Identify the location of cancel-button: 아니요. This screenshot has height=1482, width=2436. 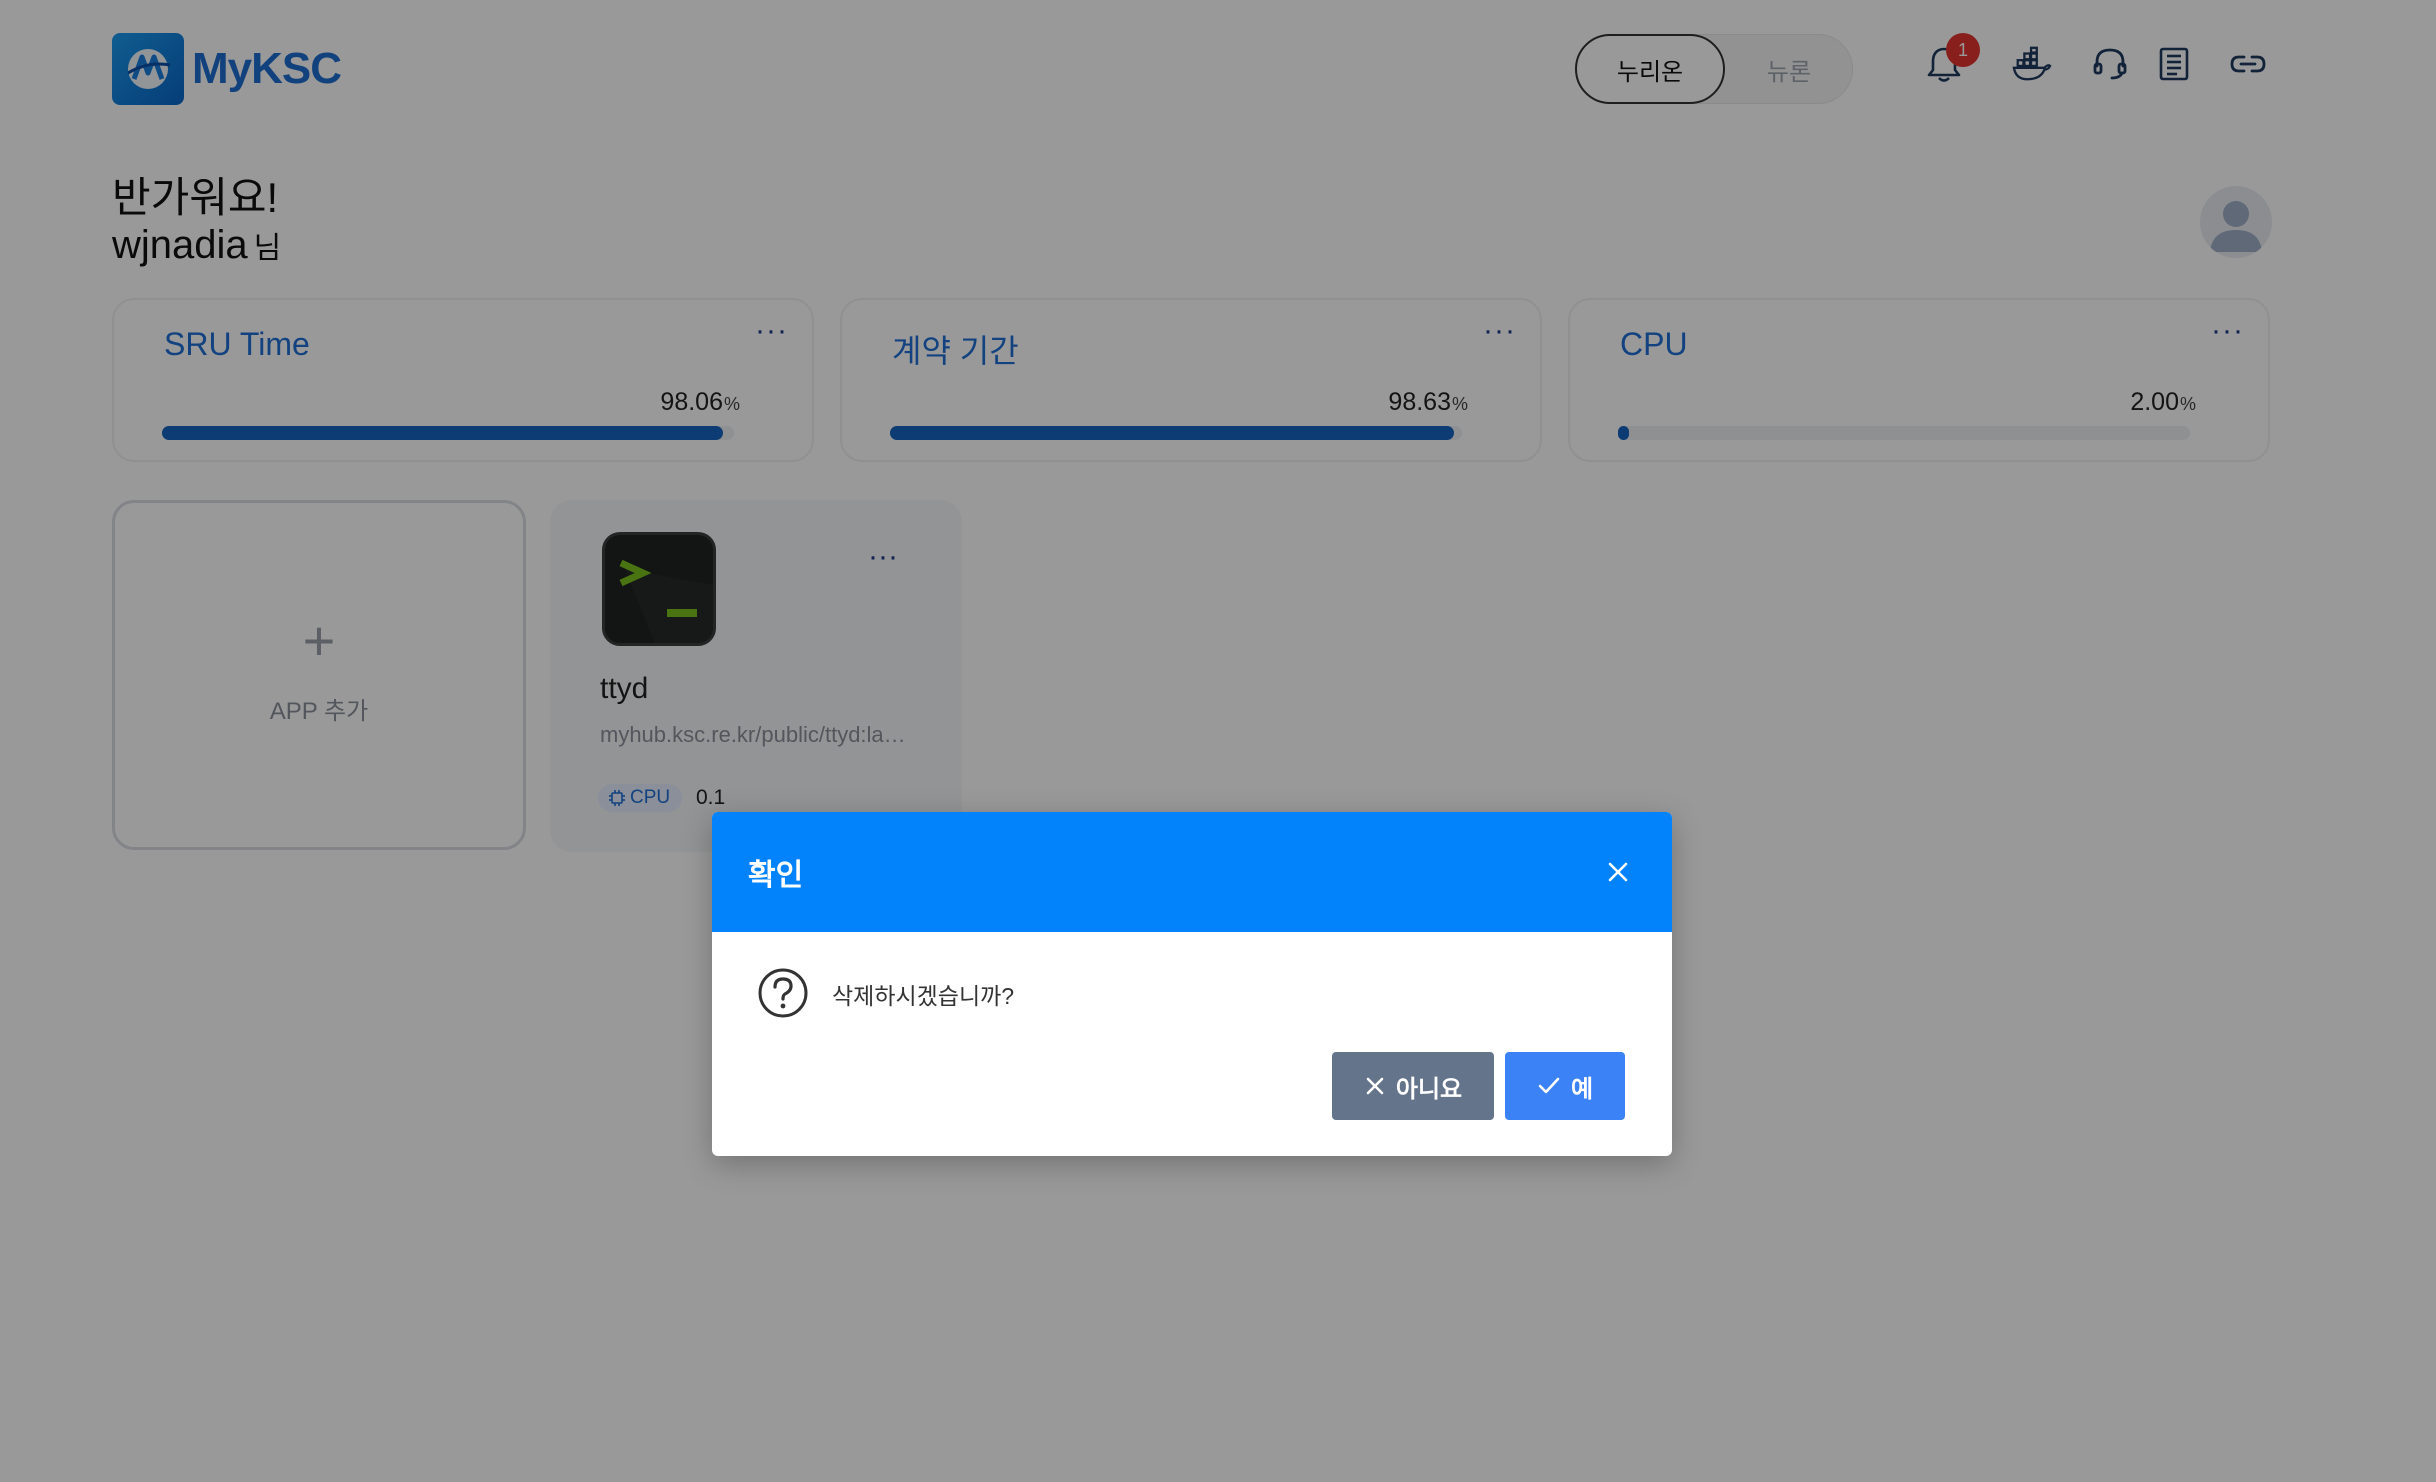
(1413, 1086).